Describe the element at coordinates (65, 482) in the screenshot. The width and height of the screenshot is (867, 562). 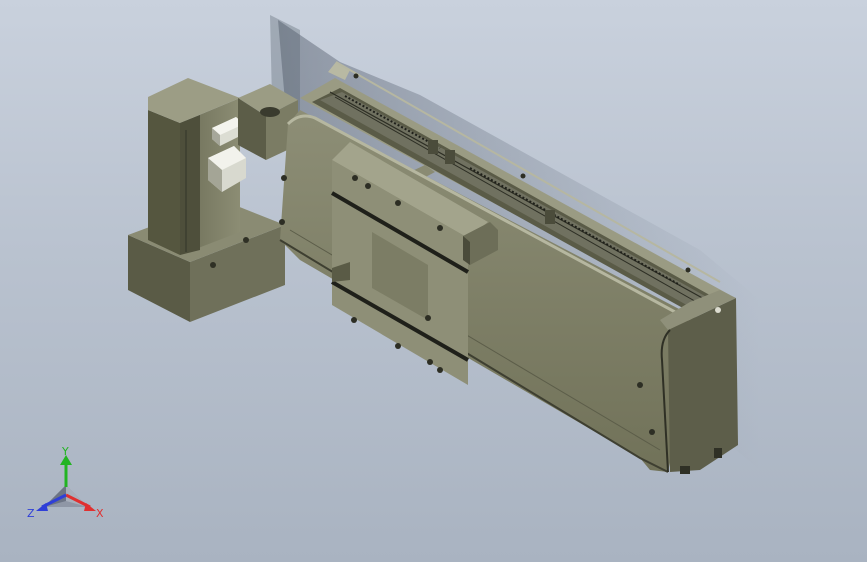
I see `orientation-triad: Y X Z` at that location.